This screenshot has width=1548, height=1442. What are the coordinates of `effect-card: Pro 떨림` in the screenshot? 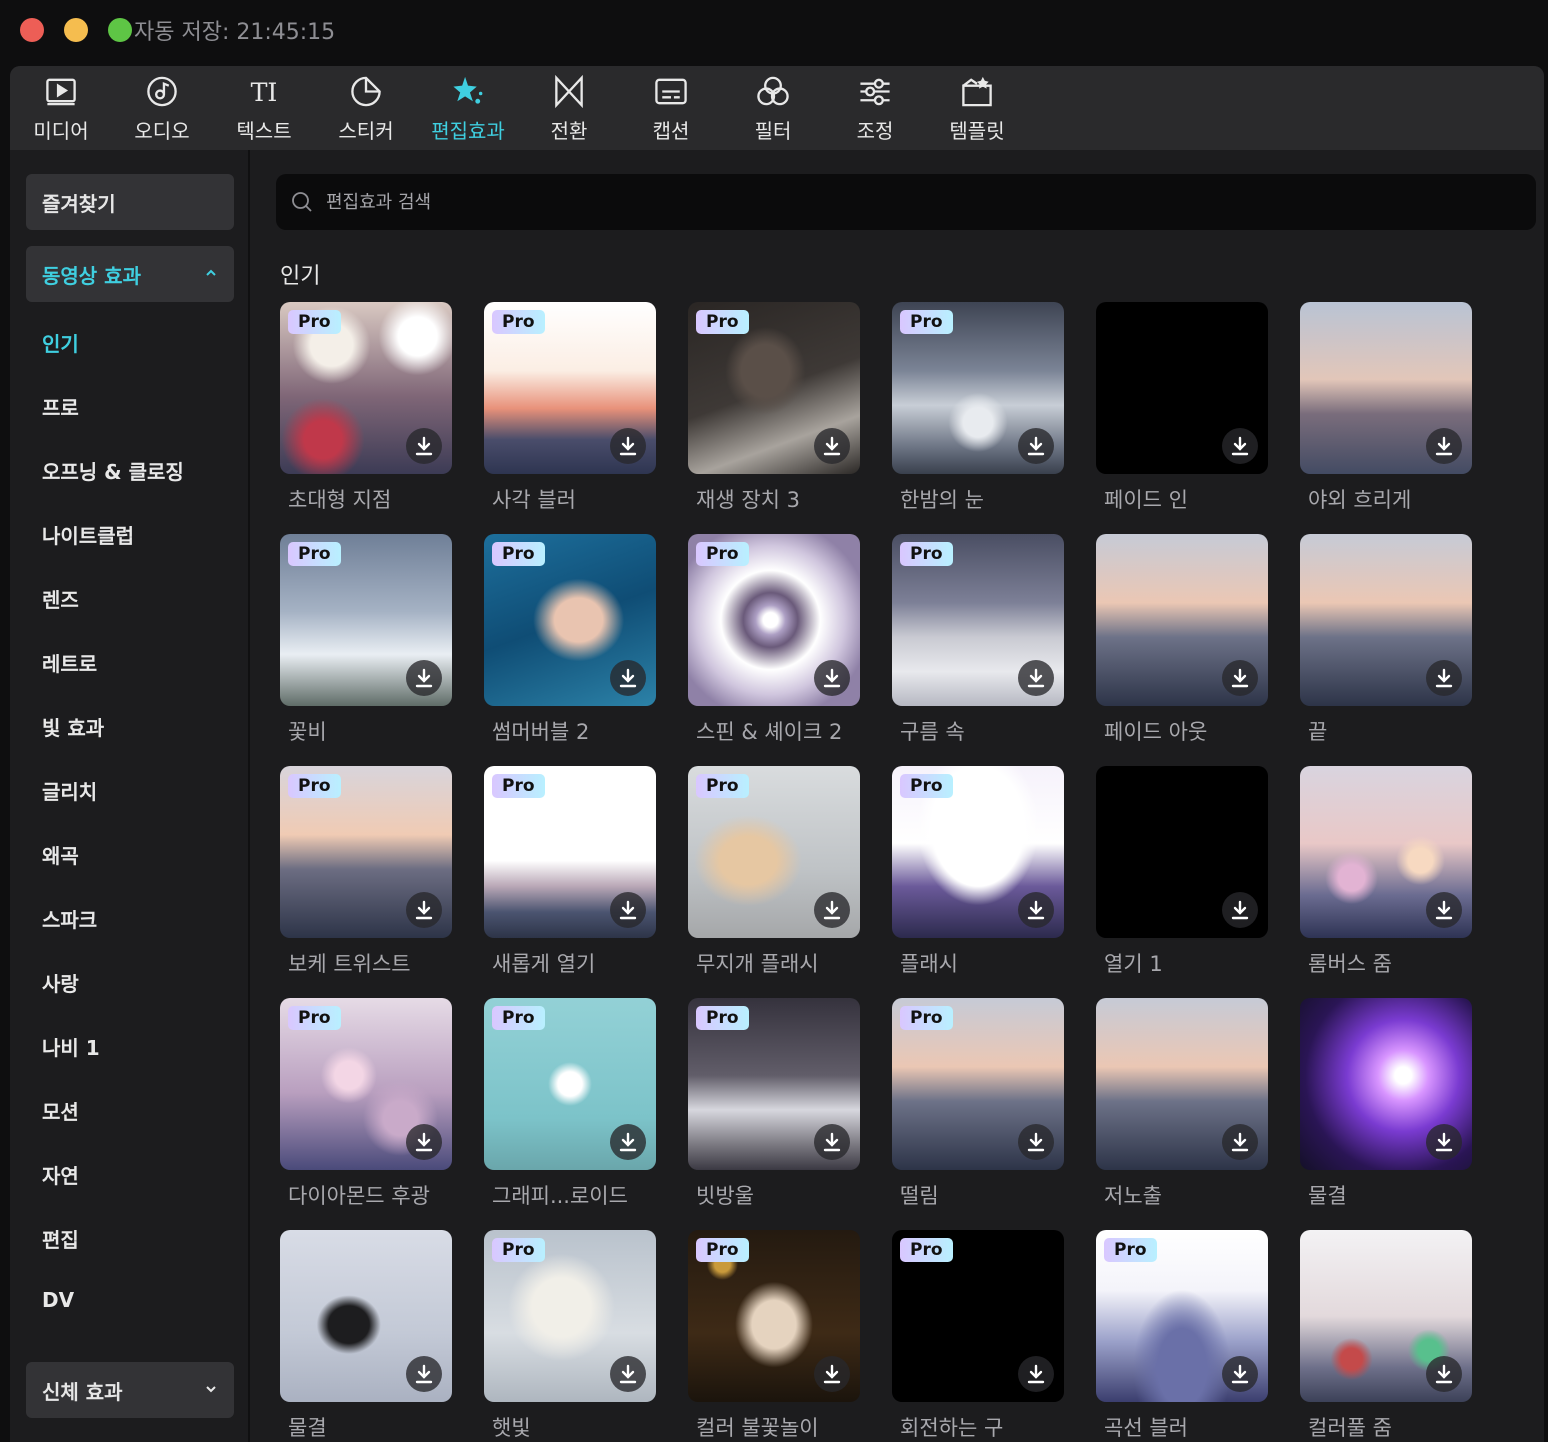 It's located at (978, 1104).